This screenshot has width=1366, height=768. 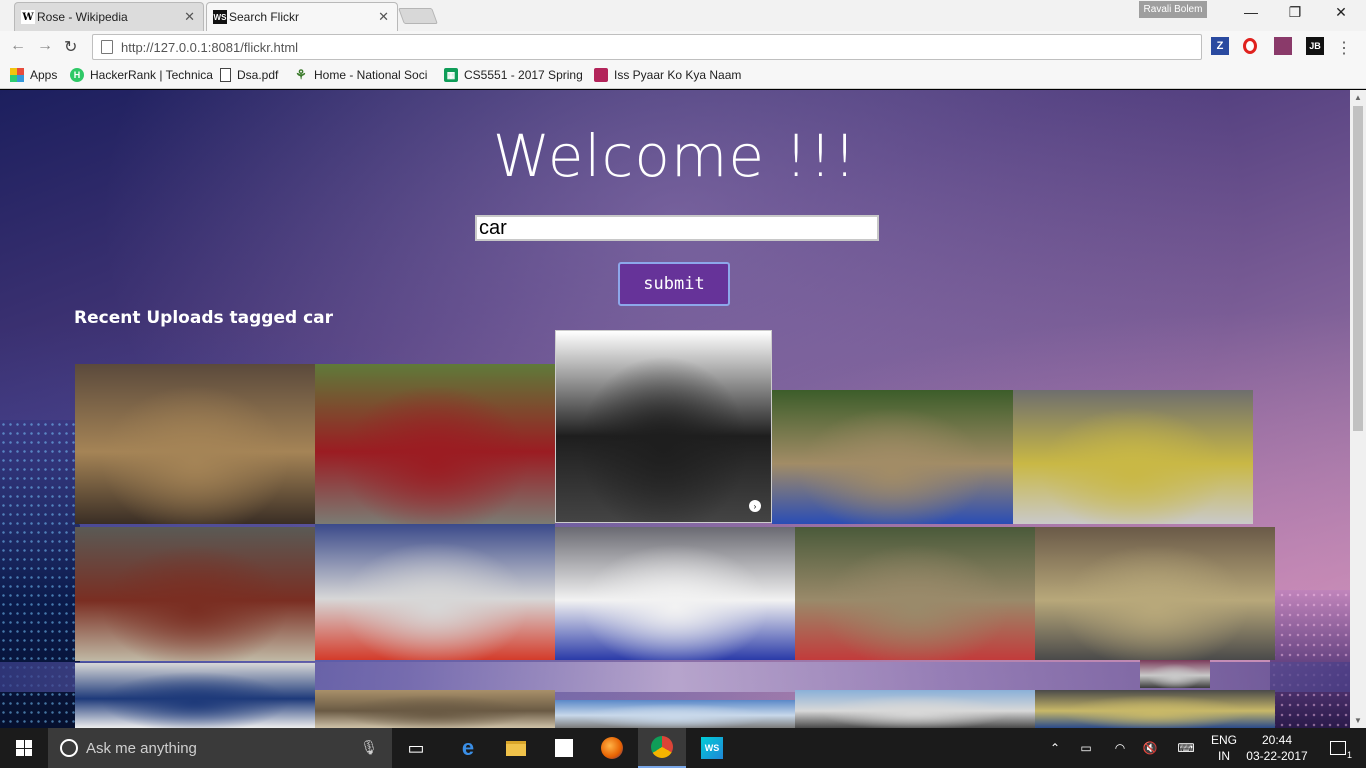 What do you see at coordinates (253, 47) in the screenshot?
I see `url-path: :8081/flickr.html` at bounding box center [253, 47].